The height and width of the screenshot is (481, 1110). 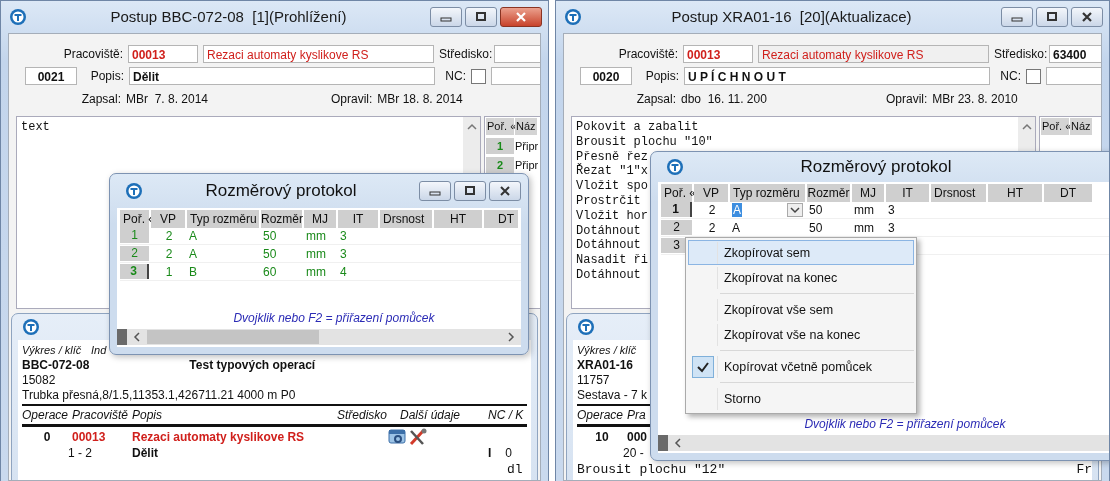 What do you see at coordinates (676, 227) in the screenshot?
I see `row-number: 2` at bounding box center [676, 227].